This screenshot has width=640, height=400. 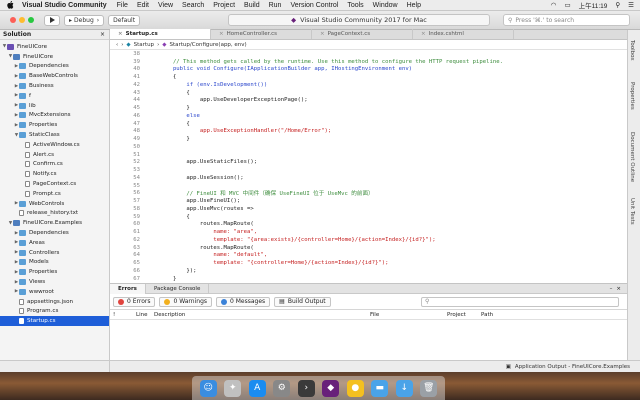 I want to click on errors-search-input: ⚲, so click(x=520, y=301).